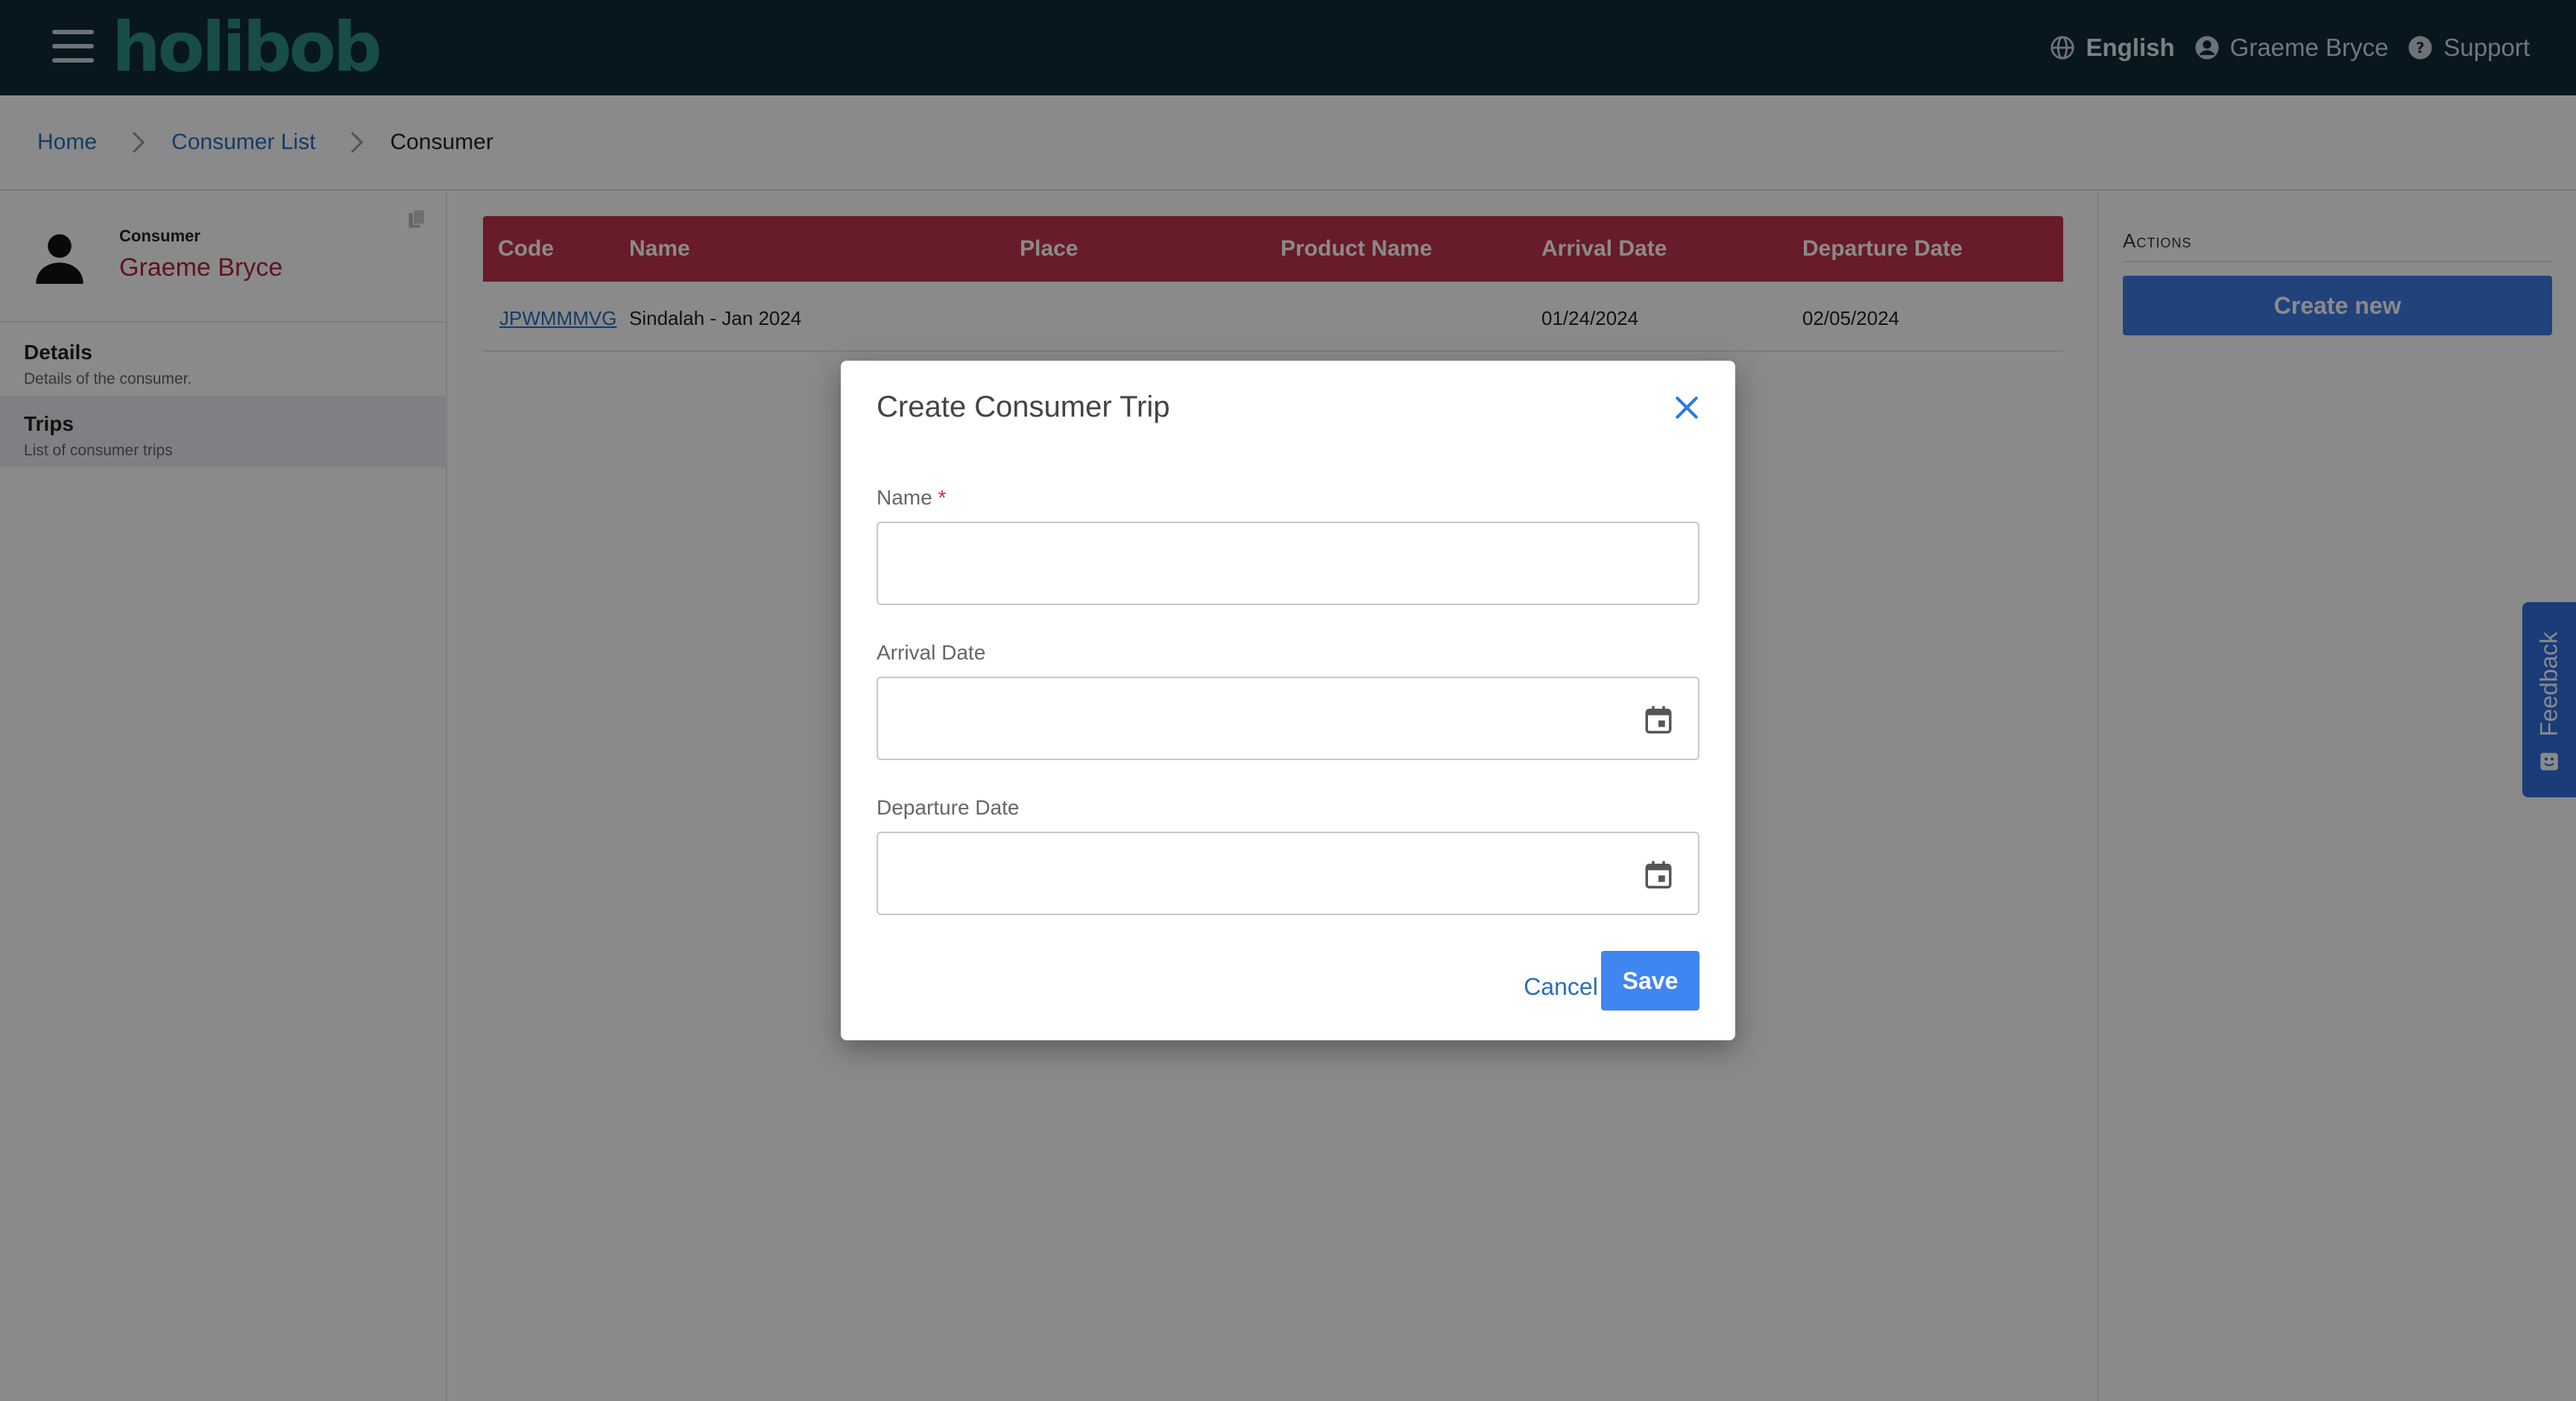 The height and width of the screenshot is (1401, 2576). What do you see at coordinates (1288, 718) in the screenshot?
I see `arrival-date-input` at bounding box center [1288, 718].